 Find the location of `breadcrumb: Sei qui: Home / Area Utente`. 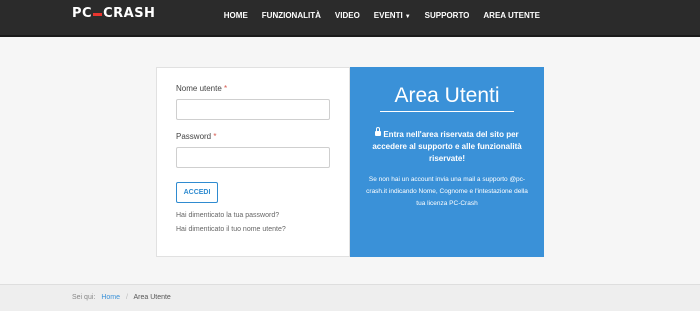

breadcrumb: Sei qui: Home / Area Utente is located at coordinates (350, 297).